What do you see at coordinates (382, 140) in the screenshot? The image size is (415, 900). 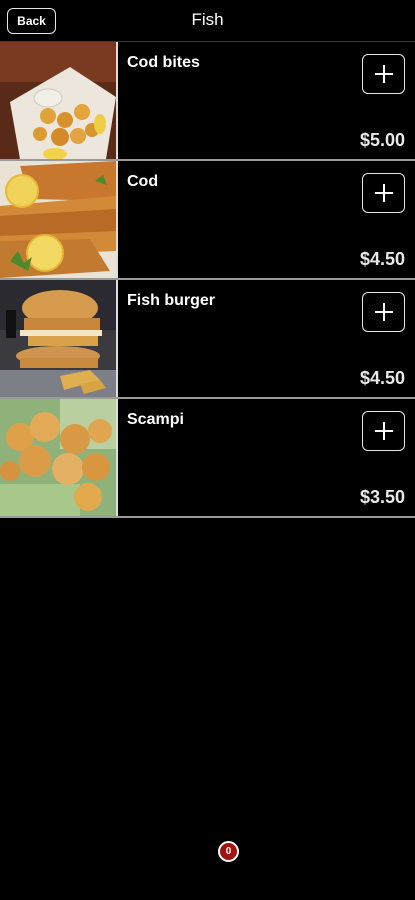 I see `item-price: $5.00` at bounding box center [382, 140].